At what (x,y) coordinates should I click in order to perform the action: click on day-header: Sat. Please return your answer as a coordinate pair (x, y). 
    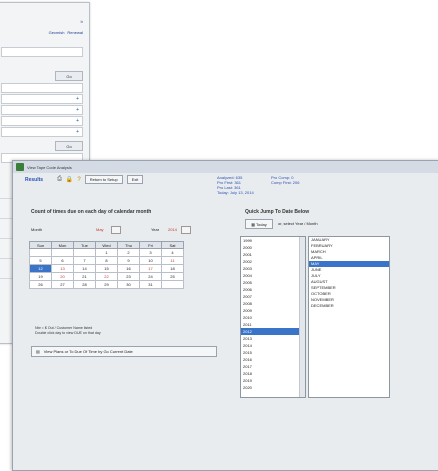
    Looking at the image, I should click on (172, 245).